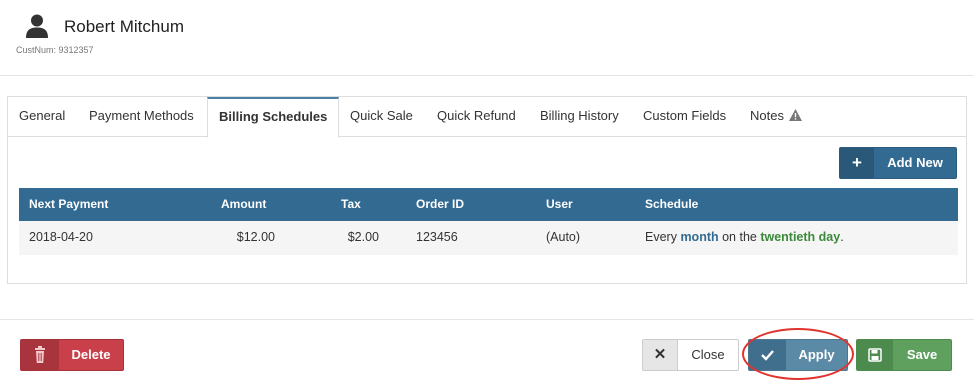  Describe the element at coordinates (660, 355) in the screenshot. I see `close-icon: ✕` at that location.